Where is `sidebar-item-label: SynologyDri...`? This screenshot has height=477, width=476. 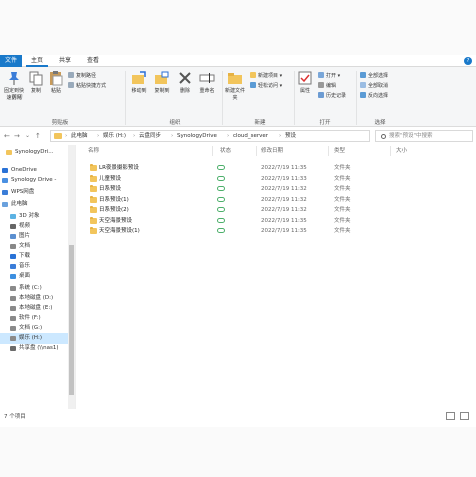 sidebar-item-label: SynologyDri... is located at coordinates (34, 152).